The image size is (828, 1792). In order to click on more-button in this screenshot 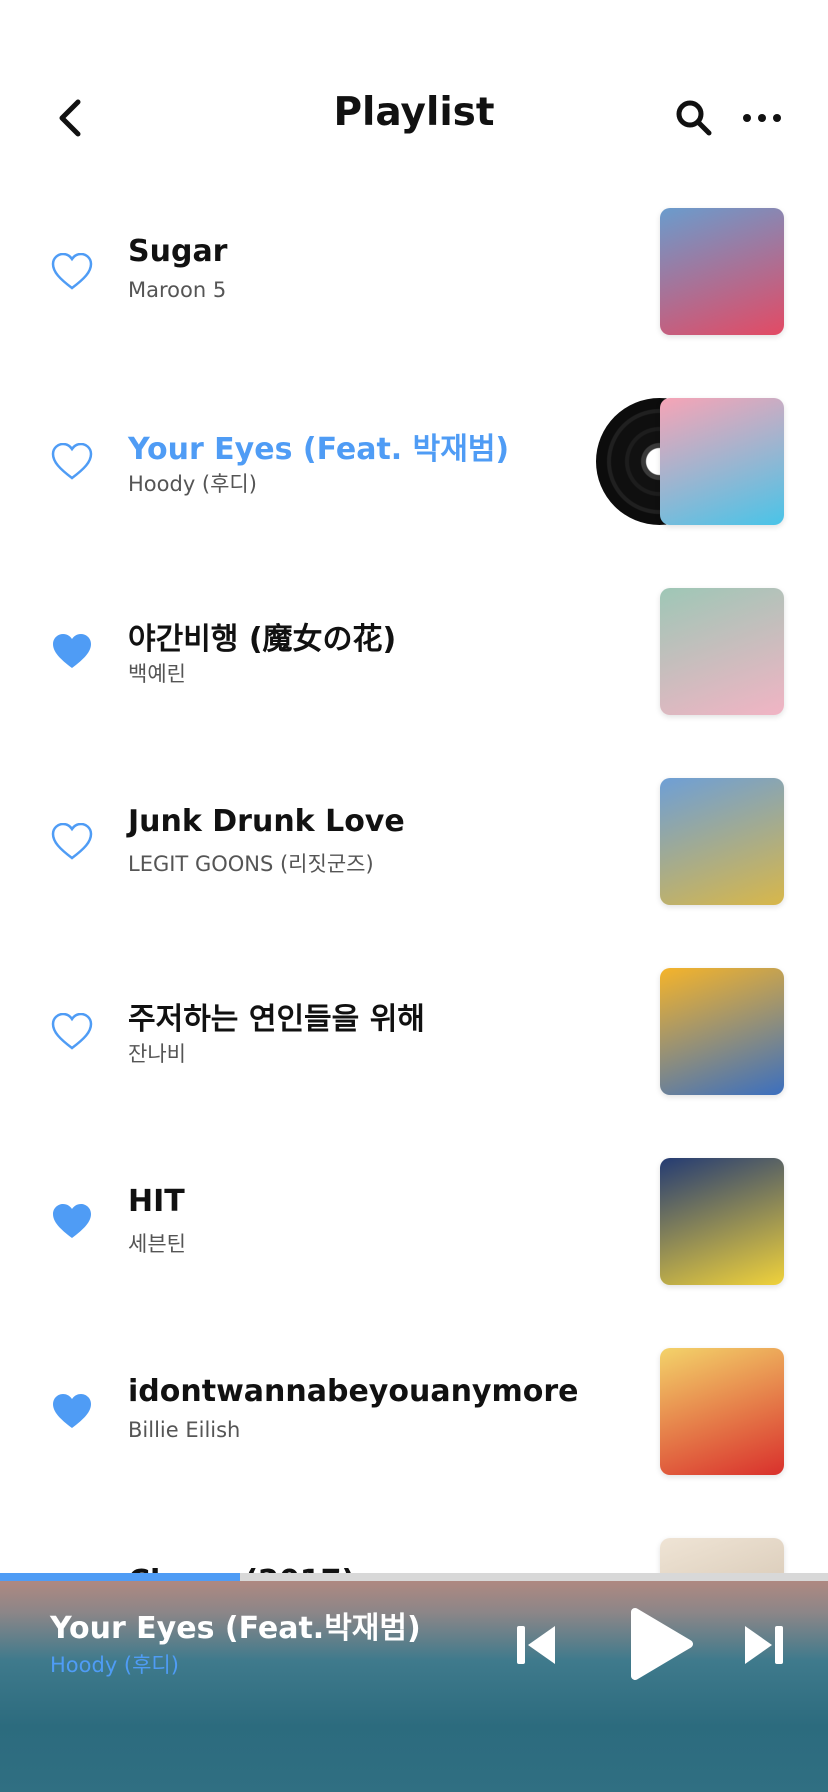, I will do `click(762, 118)`.